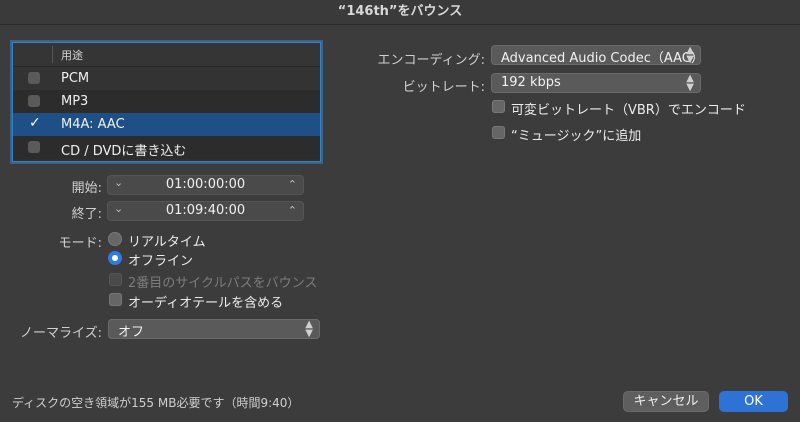 The width and height of the screenshot is (800, 422). What do you see at coordinates (72, 55) in the screenshot?
I see `column-header-purpose: 用途` at bounding box center [72, 55].